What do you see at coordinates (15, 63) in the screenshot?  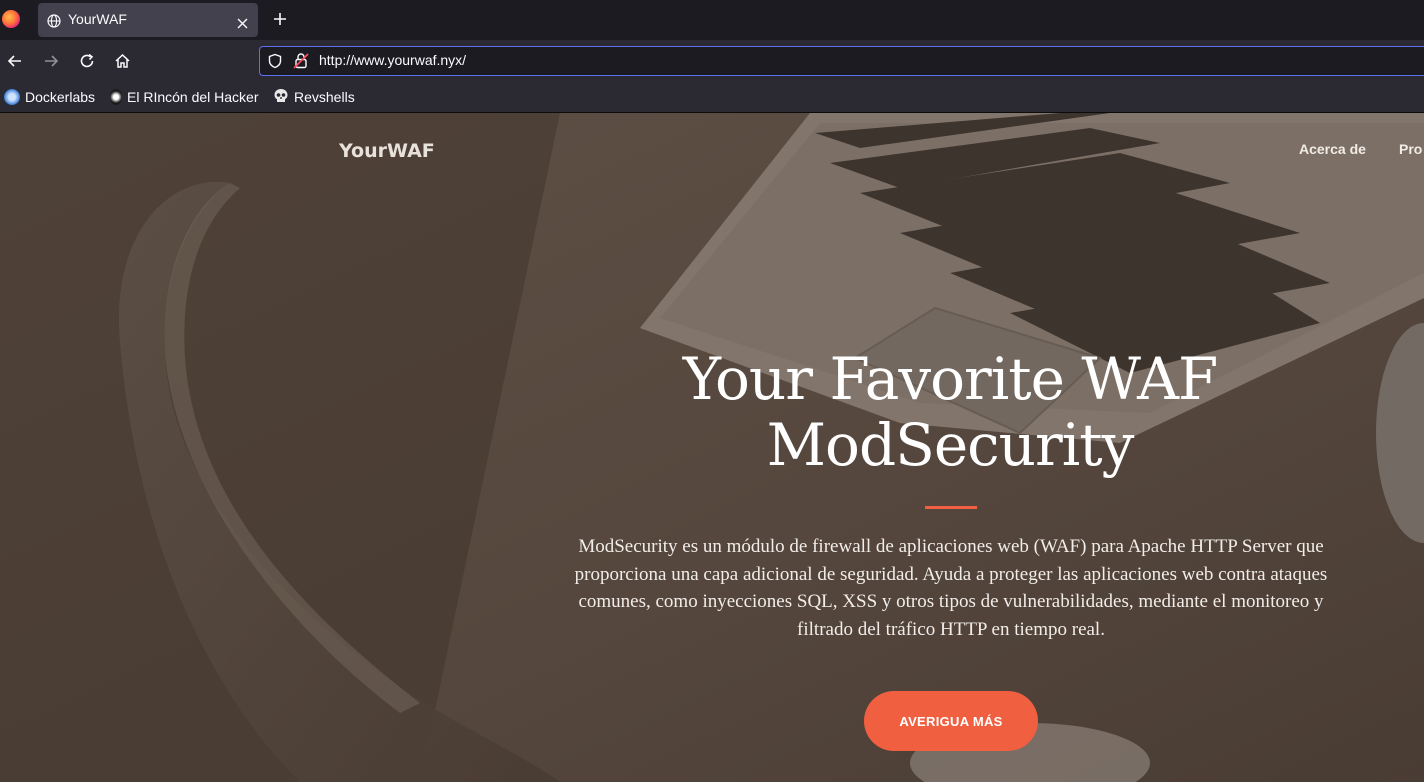 I see `back-arrow-icon` at bounding box center [15, 63].